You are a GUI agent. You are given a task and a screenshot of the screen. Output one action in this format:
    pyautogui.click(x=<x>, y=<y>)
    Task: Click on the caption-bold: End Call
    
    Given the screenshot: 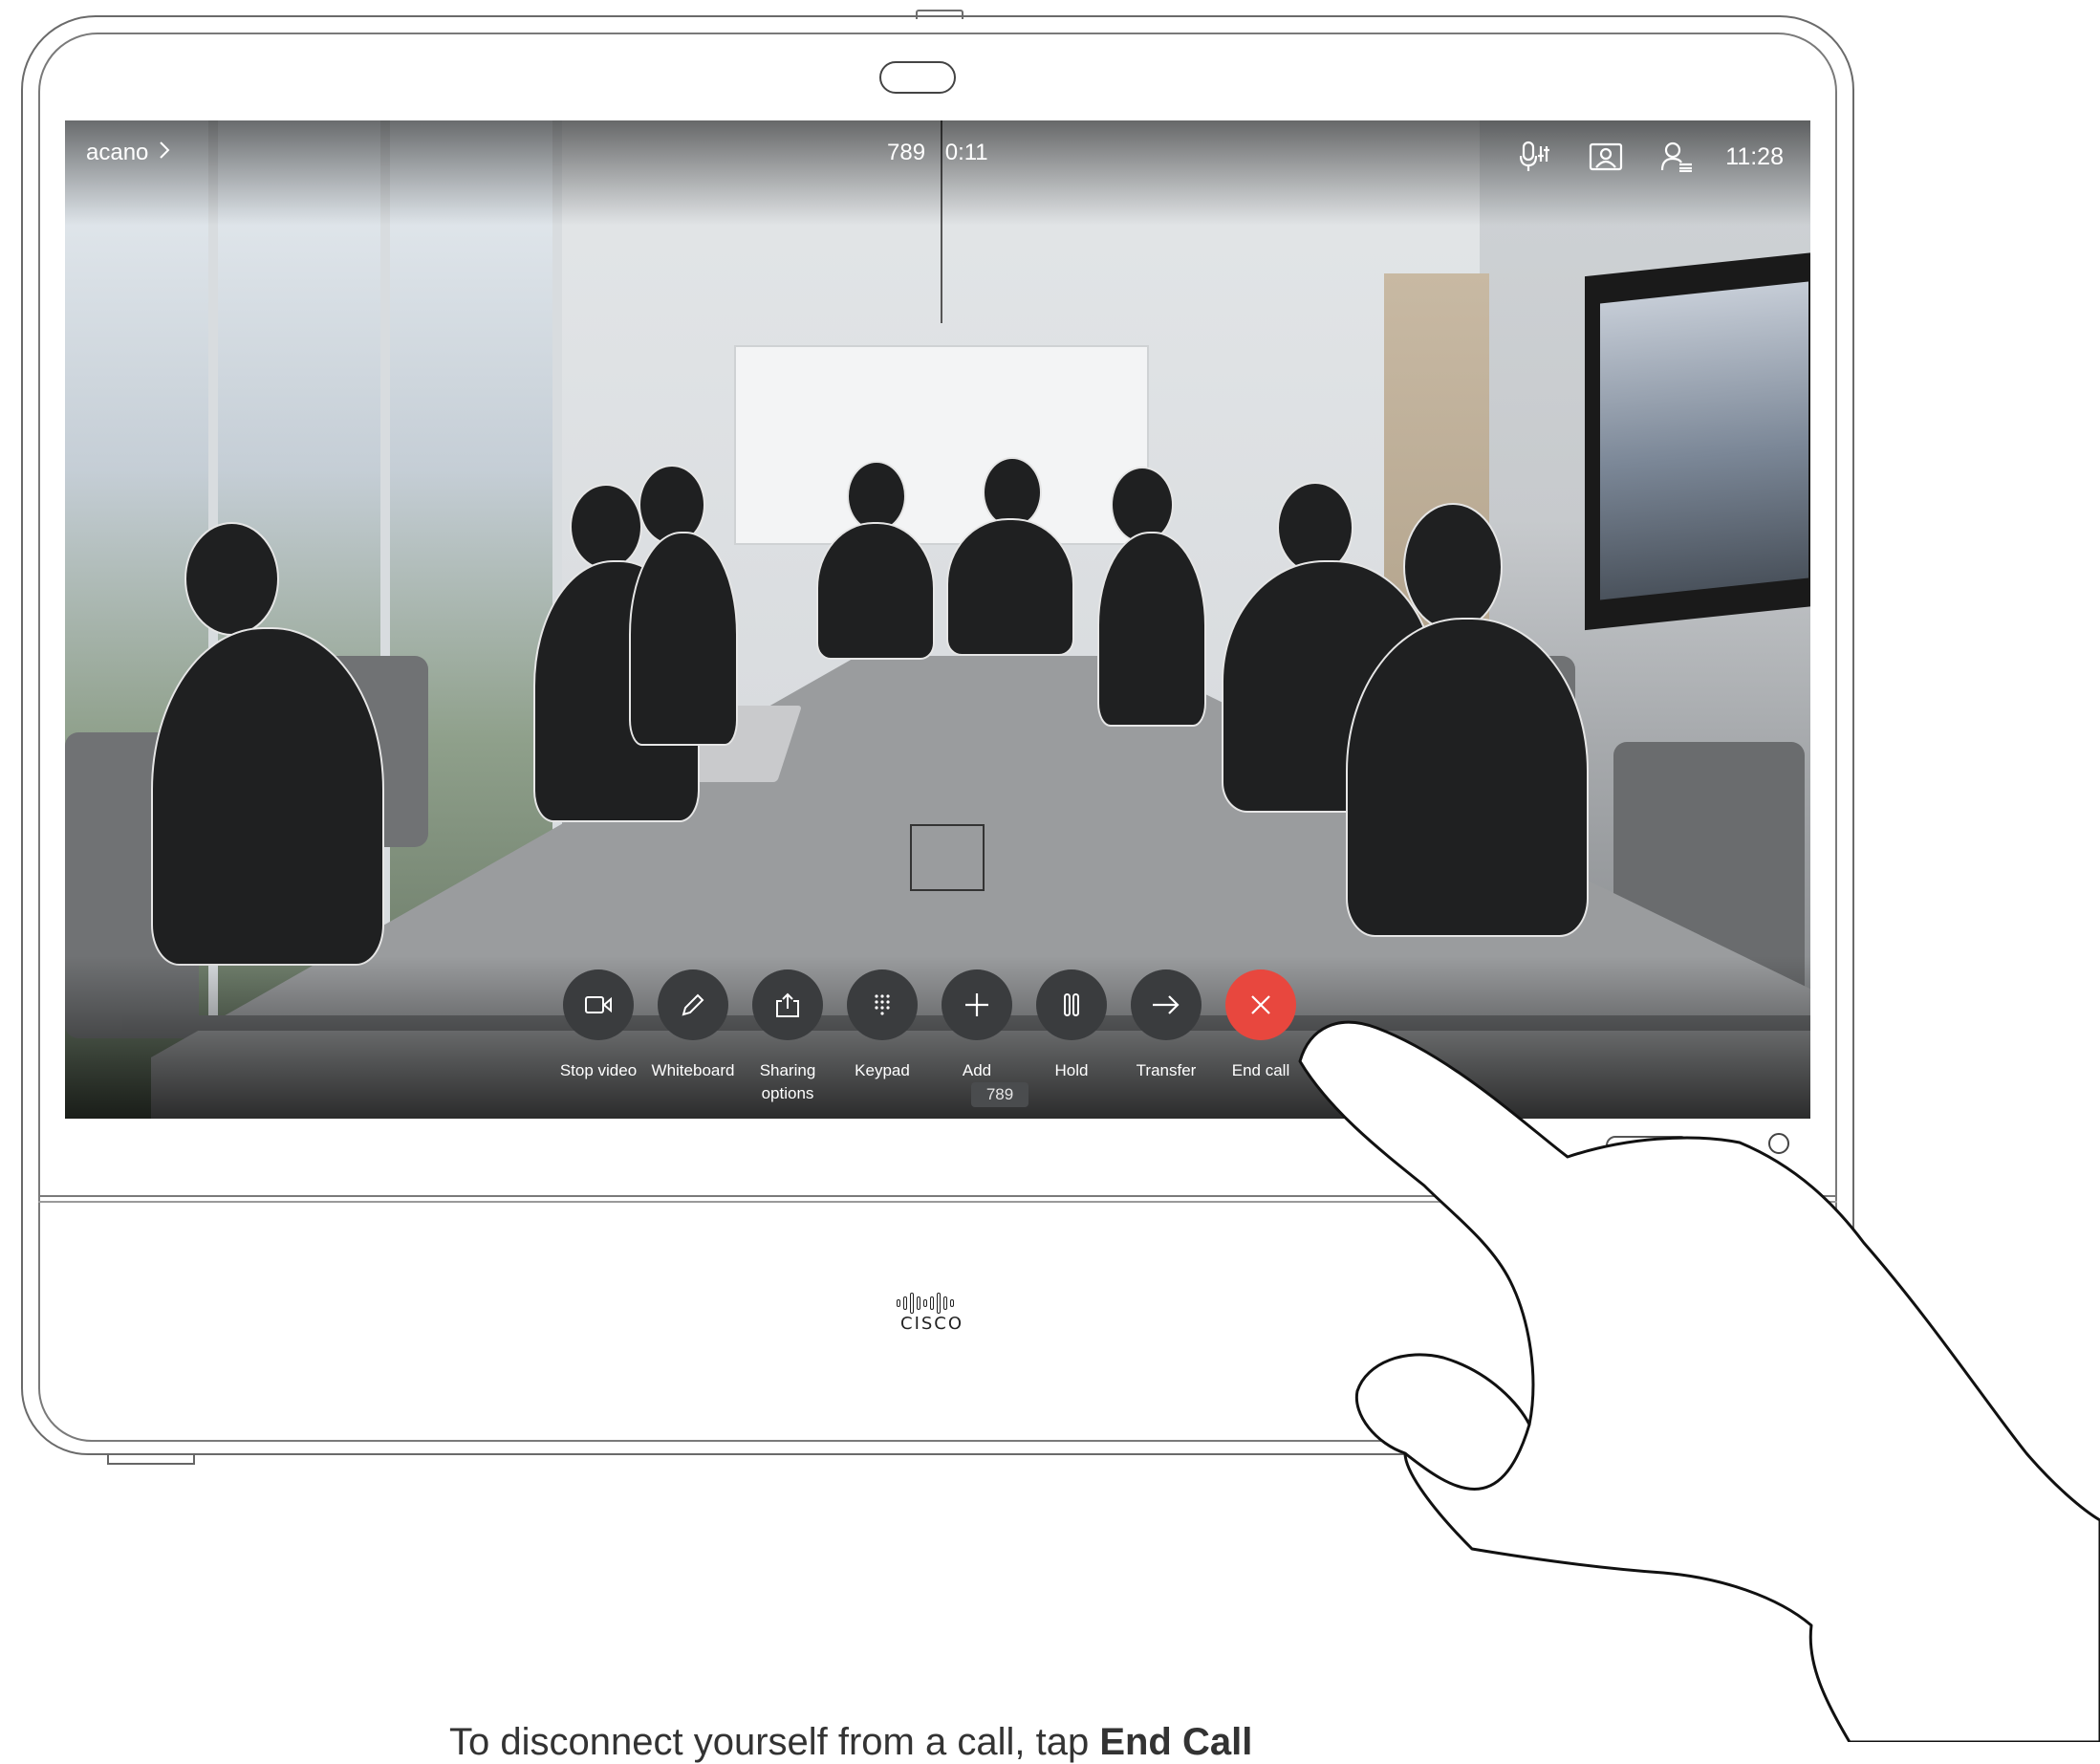 What is the action you would take?
    pyautogui.click(x=1176, y=1742)
    